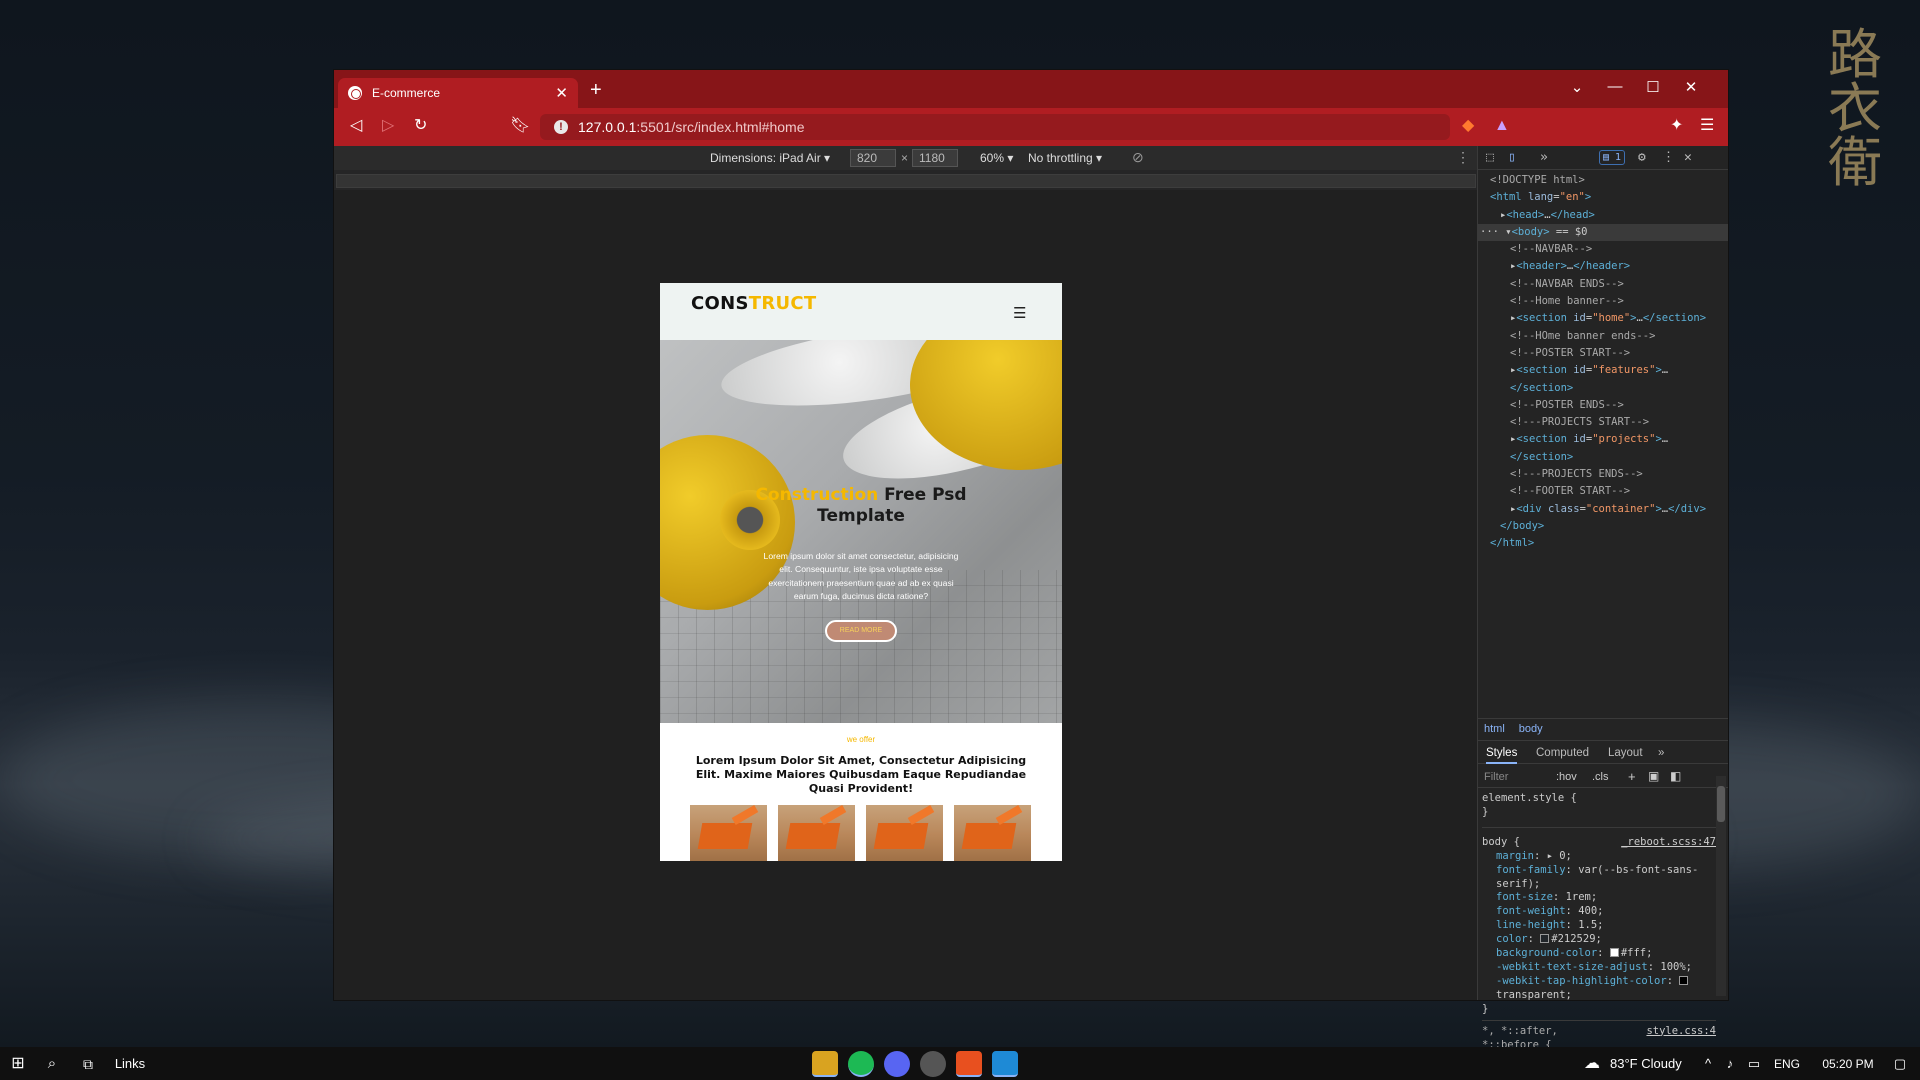 This screenshot has width=1920, height=1080. Describe the element at coordinates (88, 1064) in the screenshot. I see `task-view-icon: ⧉` at that location.